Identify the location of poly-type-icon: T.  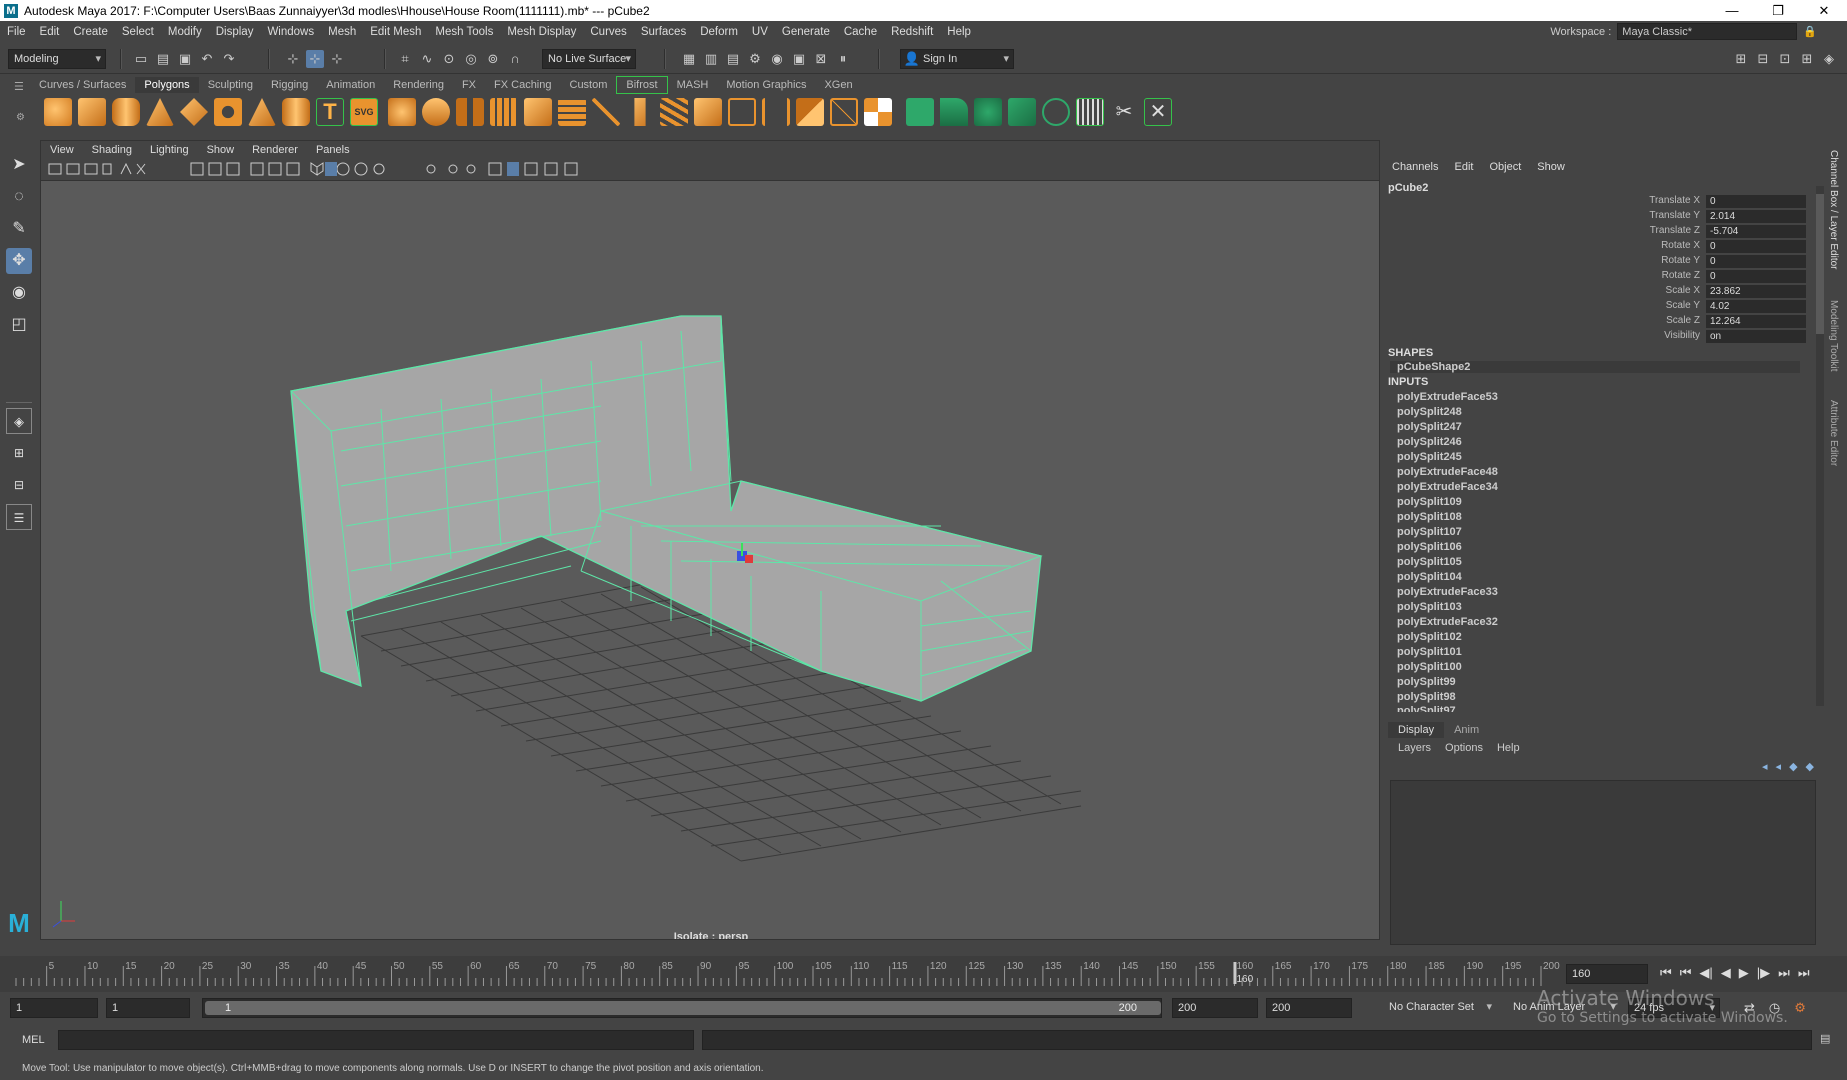
(330, 112).